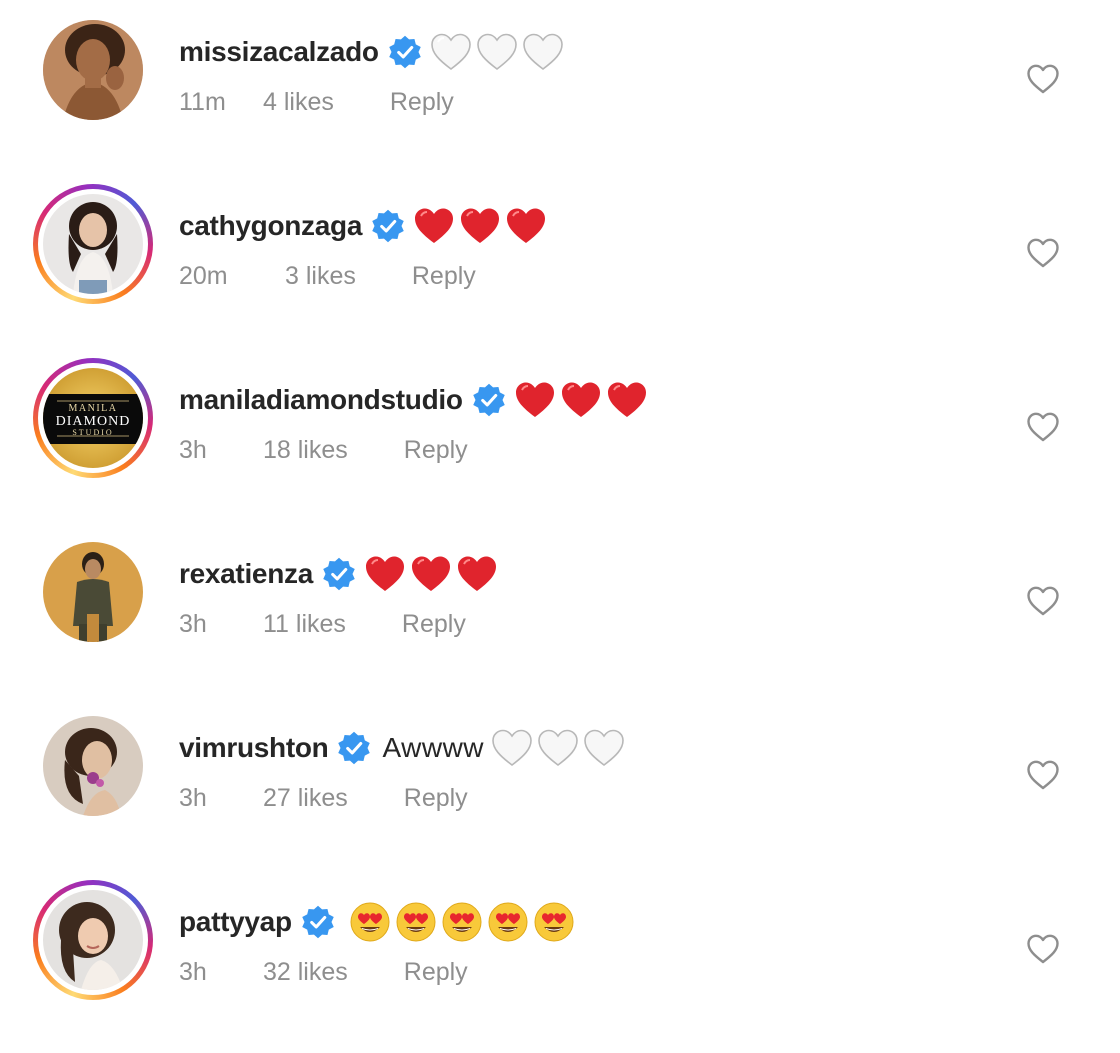 The height and width of the screenshot is (1053, 1120). What do you see at coordinates (320, 276) in the screenshot?
I see `like-count: 3 likes` at bounding box center [320, 276].